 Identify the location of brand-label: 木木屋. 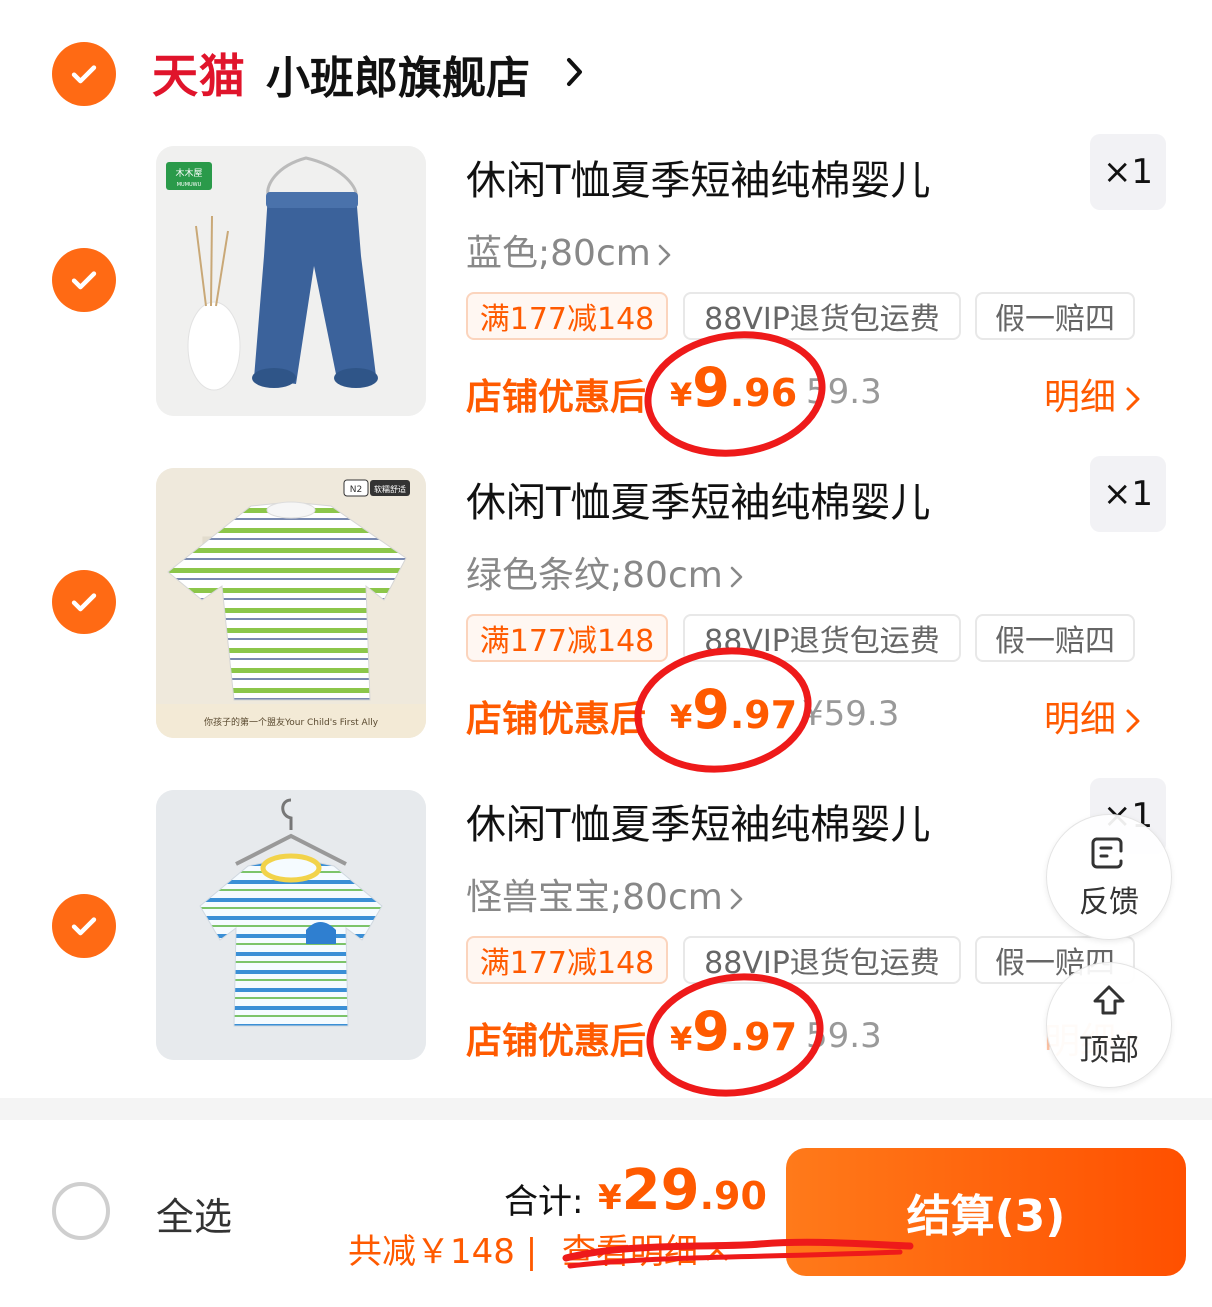
(188, 173).